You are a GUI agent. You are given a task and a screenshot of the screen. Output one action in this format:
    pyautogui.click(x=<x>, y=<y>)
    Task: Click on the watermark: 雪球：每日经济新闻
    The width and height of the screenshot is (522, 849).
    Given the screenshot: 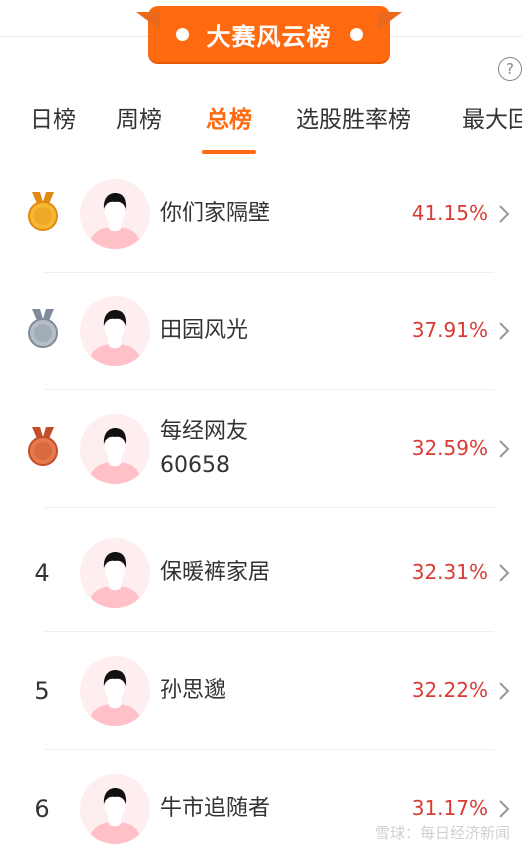 What is the action you would take?
    pyautogui.click(x=442, y=833)
    